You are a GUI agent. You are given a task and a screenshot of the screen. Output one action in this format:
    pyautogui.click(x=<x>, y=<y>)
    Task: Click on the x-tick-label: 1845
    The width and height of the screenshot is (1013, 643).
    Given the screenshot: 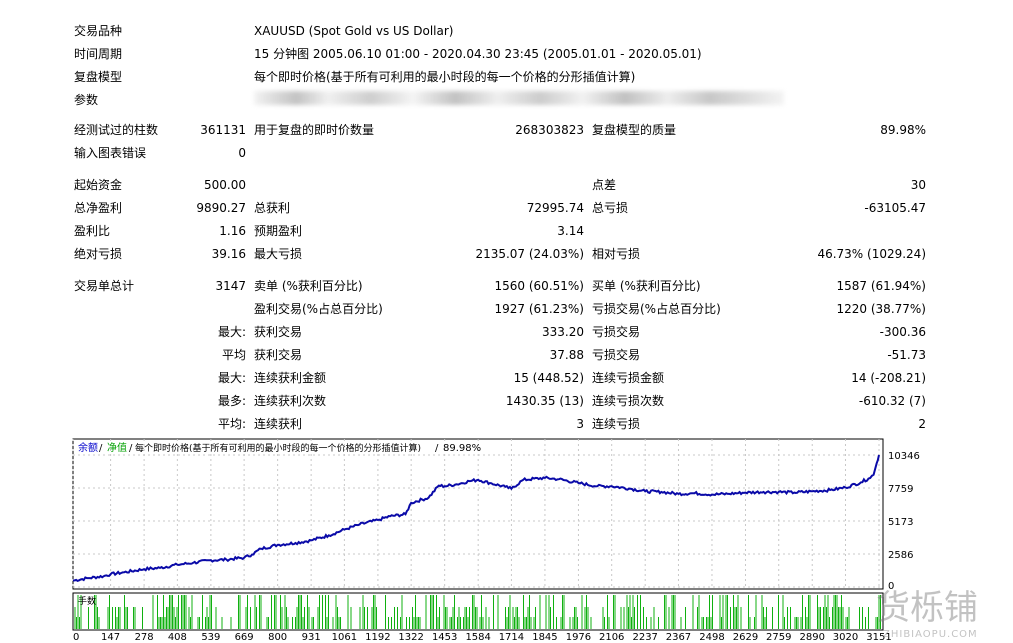 What is the action you would take?
    pyautogui.click(x=544, y=637)
    